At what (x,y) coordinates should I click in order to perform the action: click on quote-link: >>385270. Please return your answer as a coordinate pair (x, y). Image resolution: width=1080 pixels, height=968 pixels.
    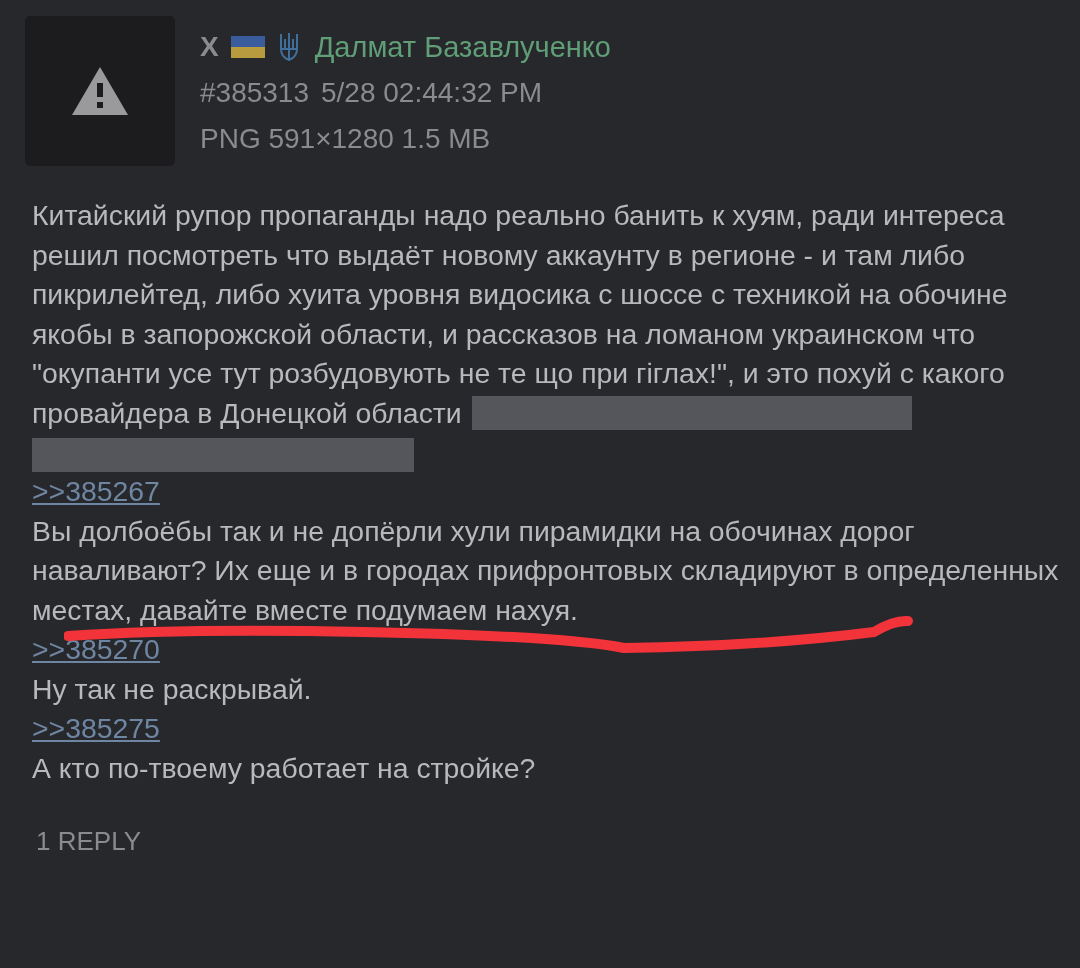
    Looking at the image, I should click on (96, 649).